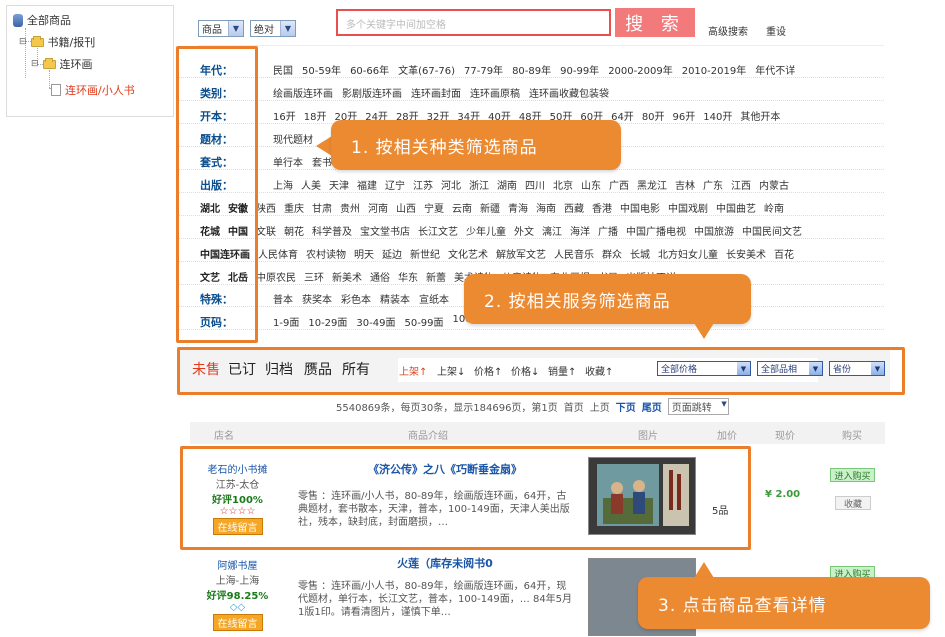  Describe the element at coordinates (283, 298) in the screenshot. I see `filter-option: 普本` at that location.